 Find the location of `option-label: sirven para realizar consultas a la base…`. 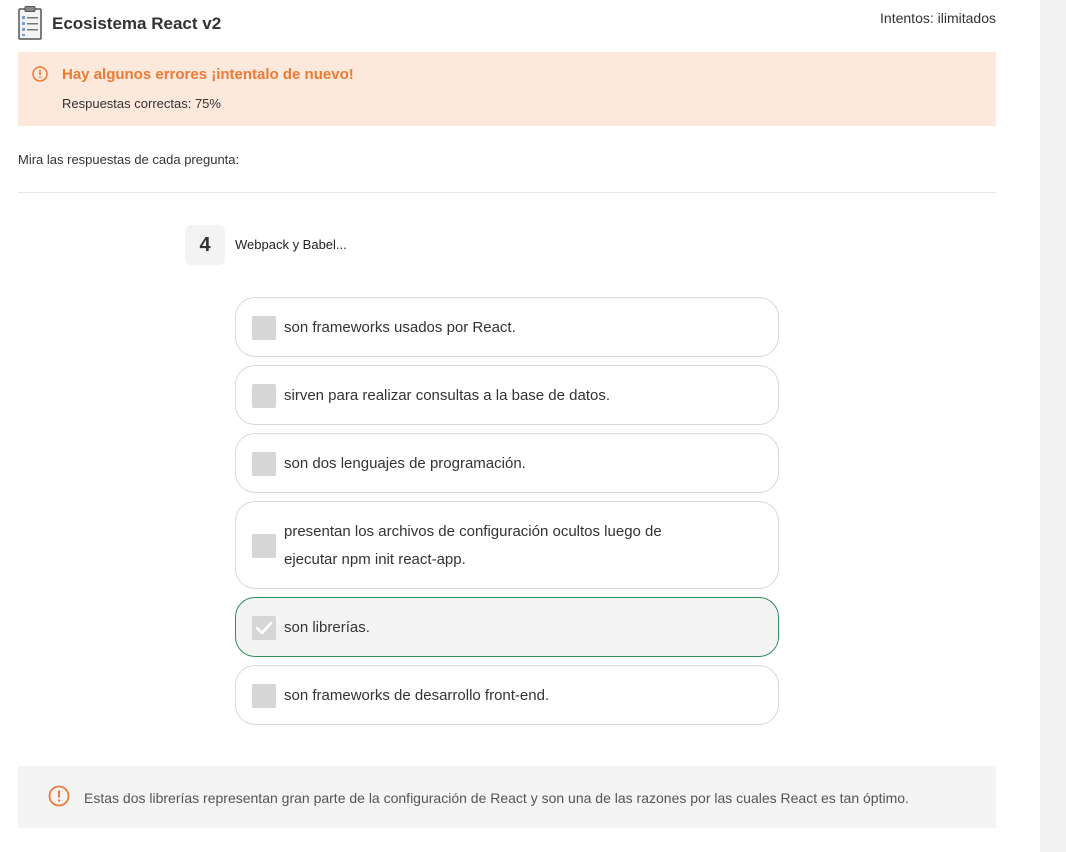

option-label: sirven para realizar consultas a la base… is located at coordinates (447, 395).